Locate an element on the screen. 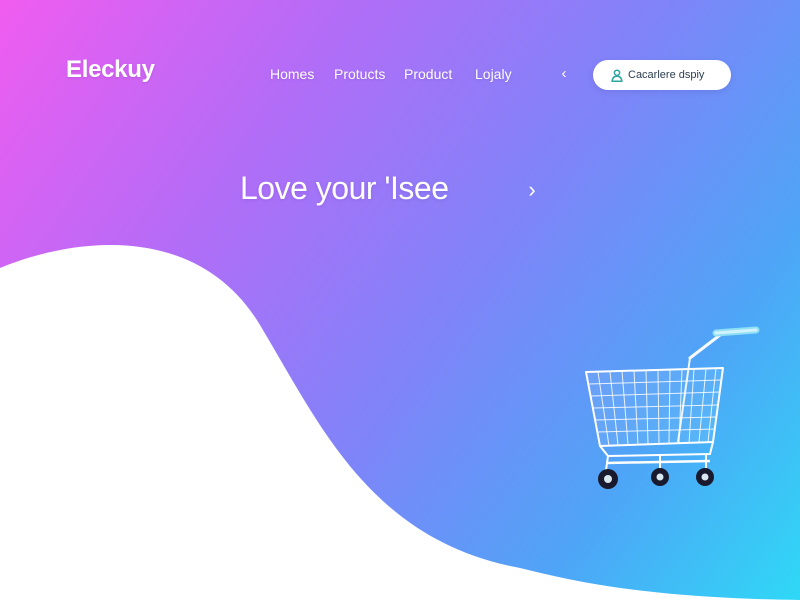 The height and width of the screenshot is (600, 800). nav-link-homes: Homes is located at coordinates (292, 74).